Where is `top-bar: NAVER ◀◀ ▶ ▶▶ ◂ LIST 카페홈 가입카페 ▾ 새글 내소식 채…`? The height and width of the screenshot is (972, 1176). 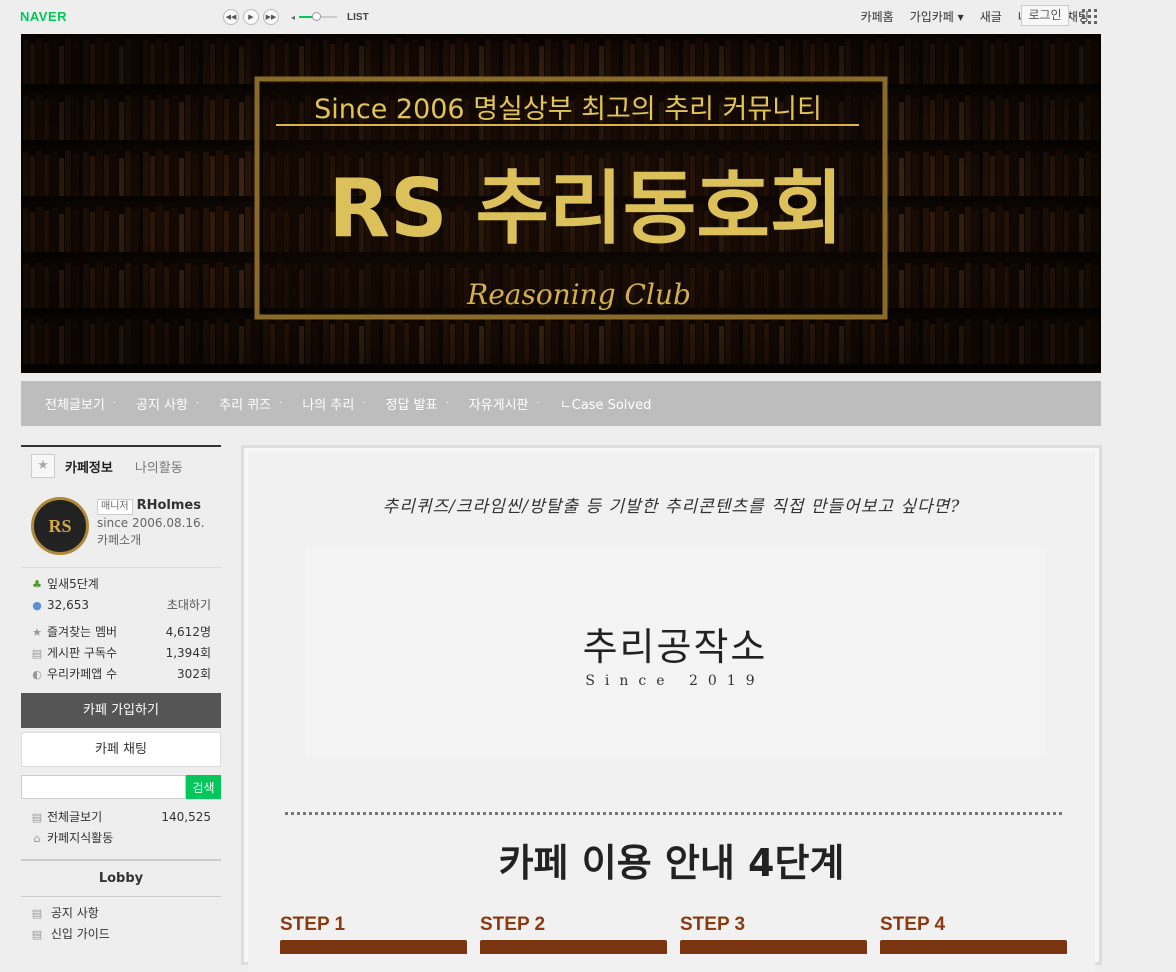 top-bar: NAVER ◀◀ ▶ ▶▶ ◂ LIST 카페홈 가입카페 ▾ 새글 내소식 채… is located at coordinates (588, 17).